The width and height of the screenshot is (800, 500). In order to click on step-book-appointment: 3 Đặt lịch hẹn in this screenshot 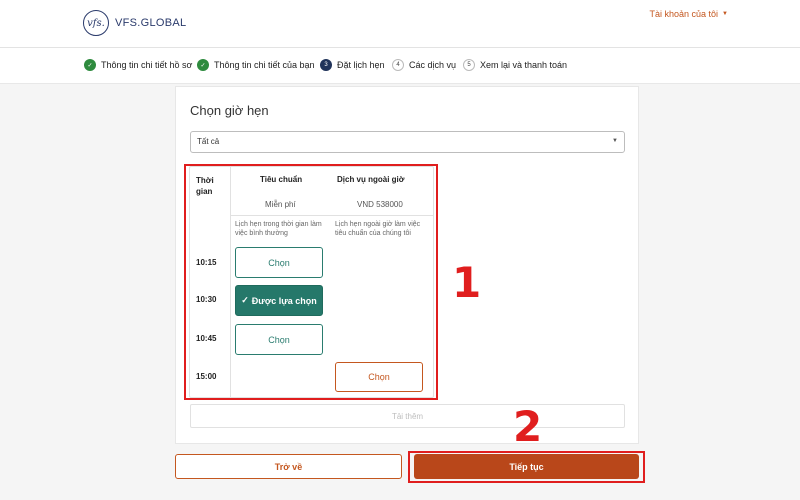, I will do `click(352, 65)`.